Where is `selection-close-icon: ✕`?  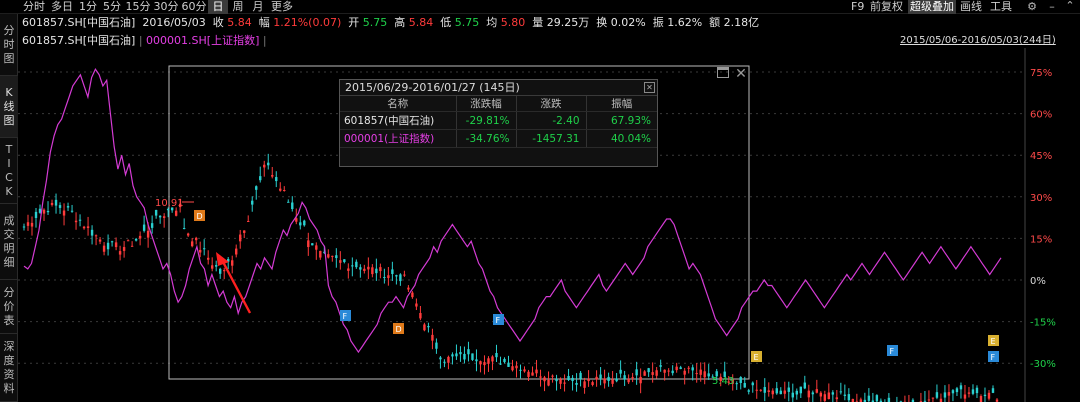 selection-close-icon: ✕ is located at coordinates (741, 74).